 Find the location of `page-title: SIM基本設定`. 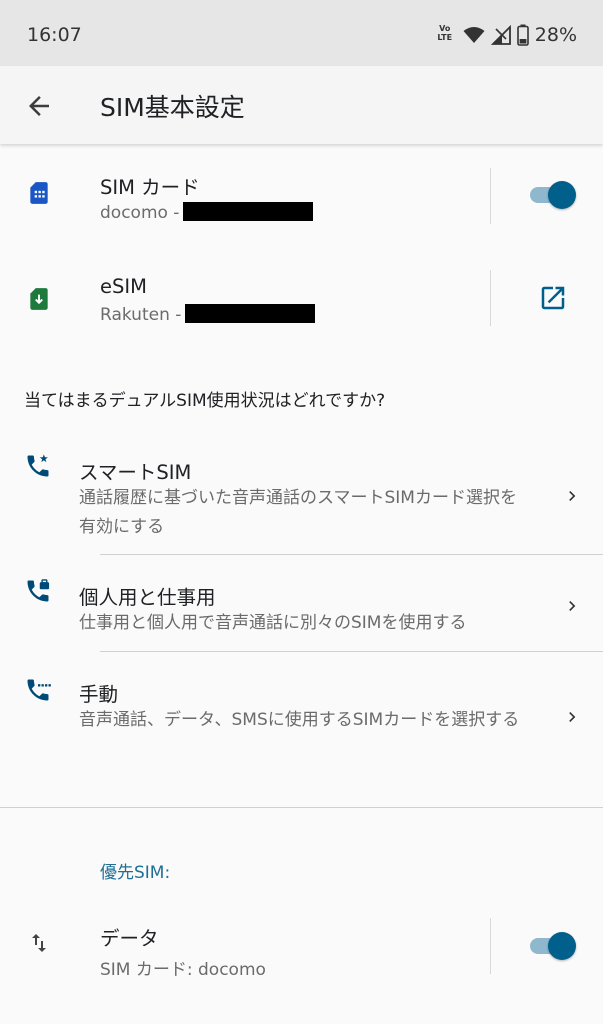

page-title: SIM基本設定 is located at coordinates (172, 107).